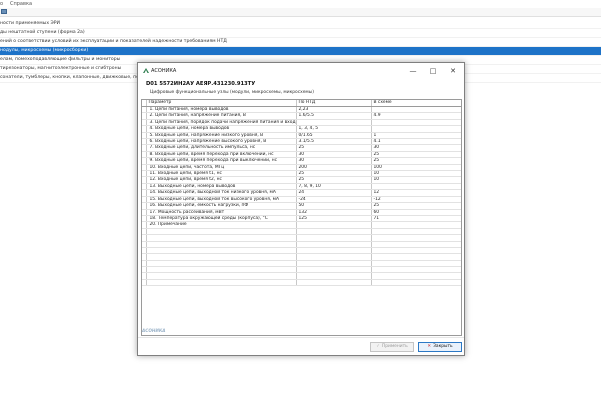 This screenshot has height=400, width=601. I want to click on empty-table-row, so click(301, 283).